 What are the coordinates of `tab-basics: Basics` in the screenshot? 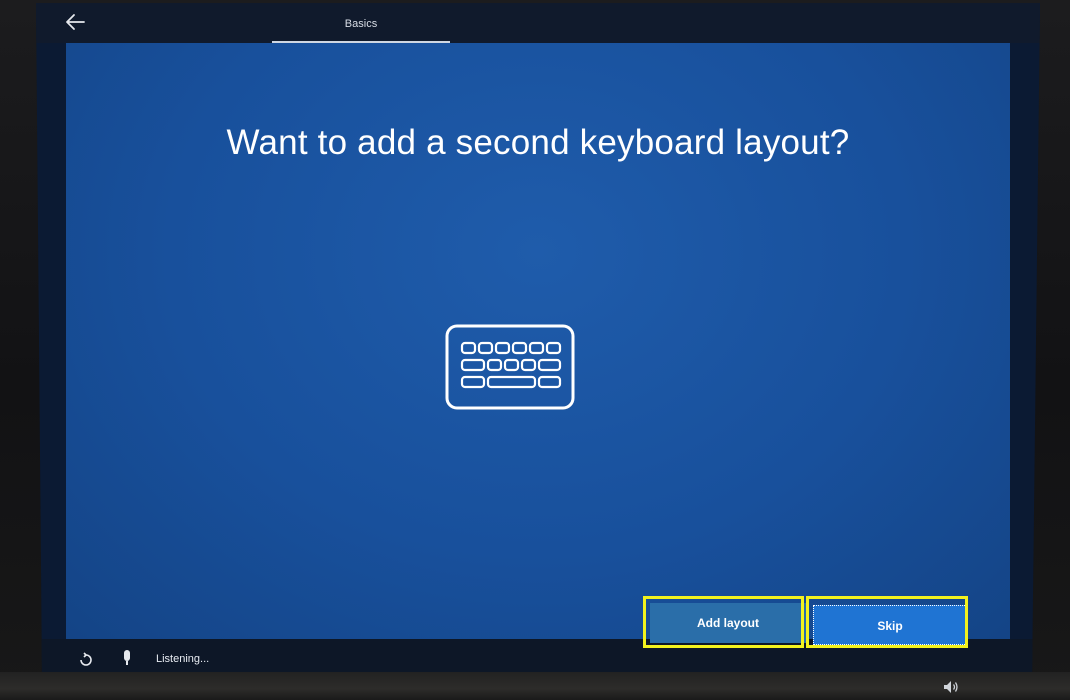 It's located at (361, 23).